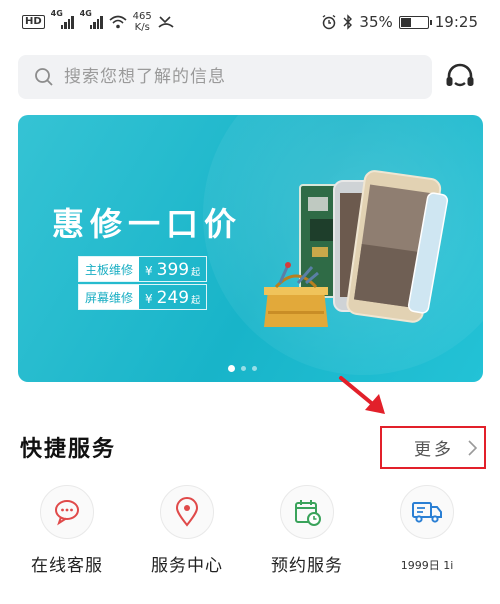  What do you see at coordinates (62, 19) in the screenshot?
I see `cell-signal-icon: 4G` at bounding box center [62, 19].